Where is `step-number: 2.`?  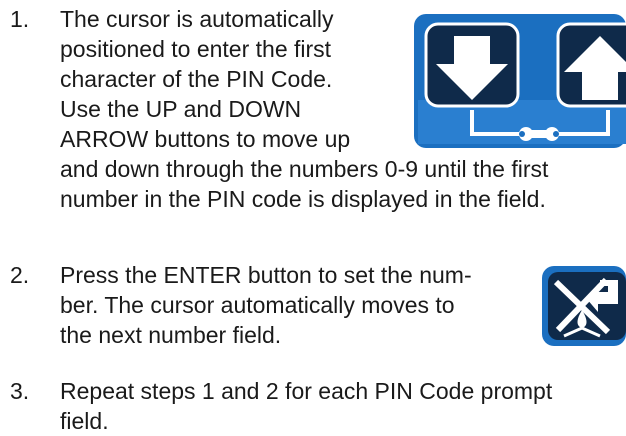 step-number: 2. is located at coordinates (20, 275).